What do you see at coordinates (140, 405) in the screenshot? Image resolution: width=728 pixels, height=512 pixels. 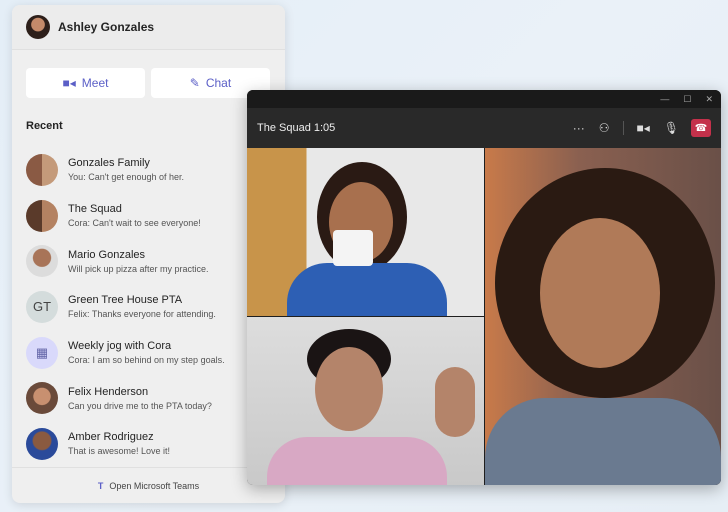 I see `chat-preview: Can you drive me to the PTA today?` at bounding box center [140, 405].